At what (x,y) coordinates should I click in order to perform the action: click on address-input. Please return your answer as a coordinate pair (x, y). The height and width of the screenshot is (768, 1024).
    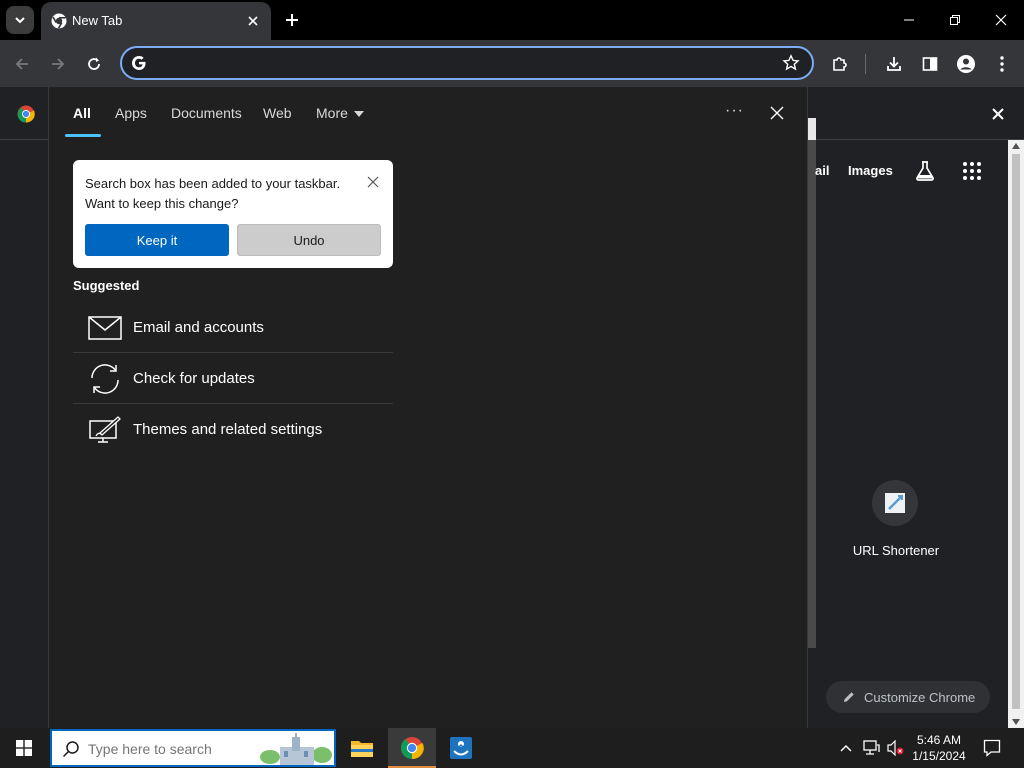
    Looking at the image, I should click on (461, 63).